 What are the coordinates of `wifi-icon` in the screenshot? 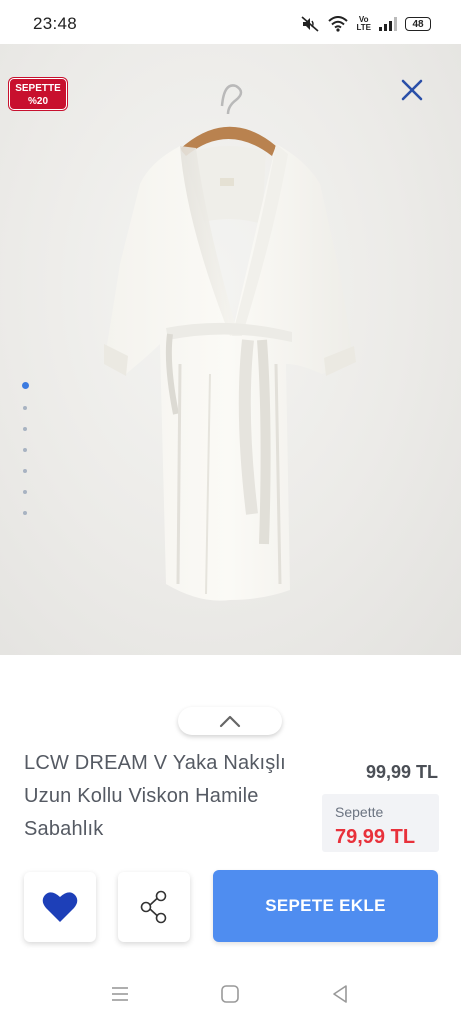 It's located at (338, 24).